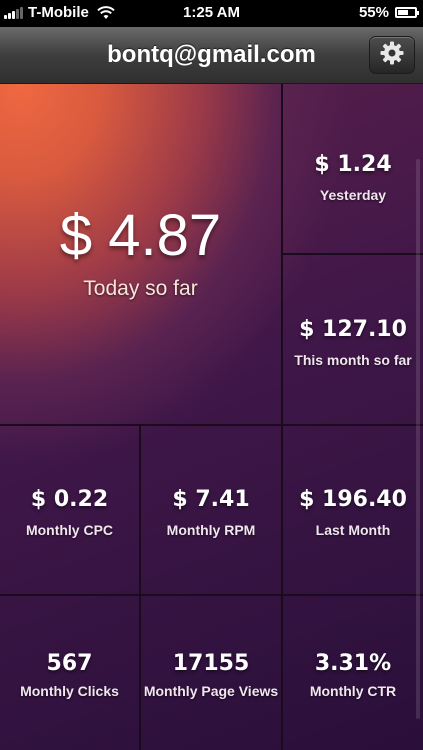  I want to click on status-right: 55%, so click(388, 12).